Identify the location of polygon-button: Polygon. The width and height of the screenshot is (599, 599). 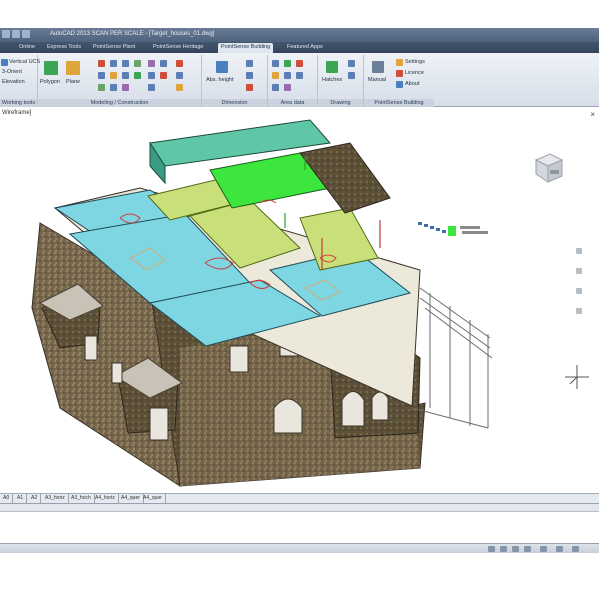
(50, 82).